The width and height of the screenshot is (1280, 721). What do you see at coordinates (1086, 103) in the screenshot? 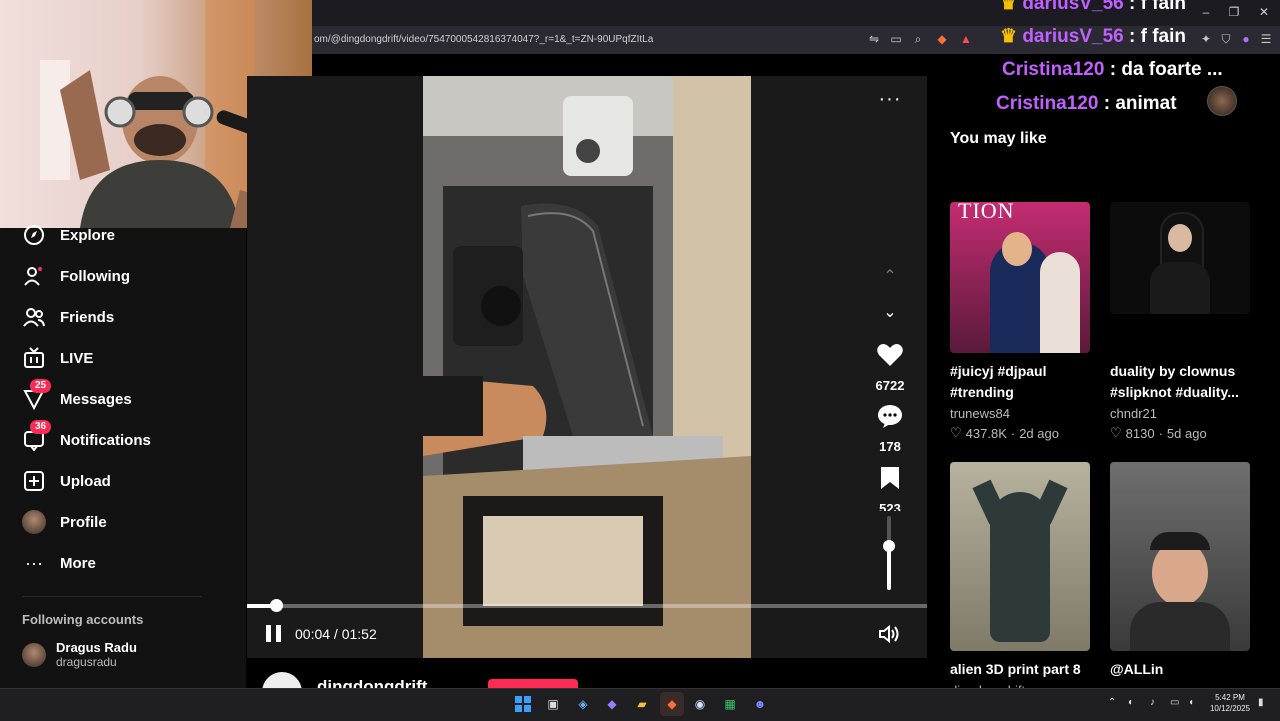
I see `chat-message: Cristina120 : animat` at bounding box center [1086, 103].